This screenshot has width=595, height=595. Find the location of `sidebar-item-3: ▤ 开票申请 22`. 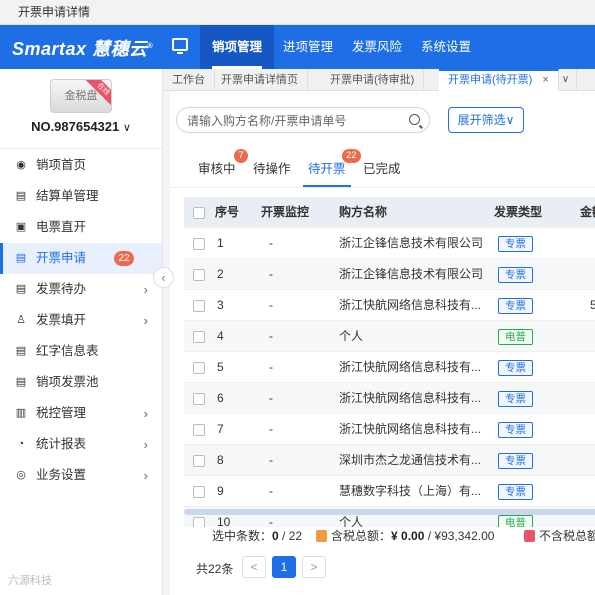

sidebar-item-3: ▤ 开票申请 22 is located at coordinates (81, 258).